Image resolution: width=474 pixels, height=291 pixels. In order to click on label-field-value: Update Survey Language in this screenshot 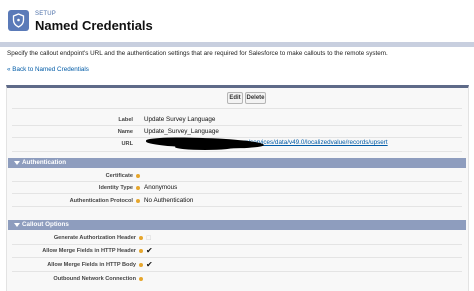, I will do `click(180, 119)`.